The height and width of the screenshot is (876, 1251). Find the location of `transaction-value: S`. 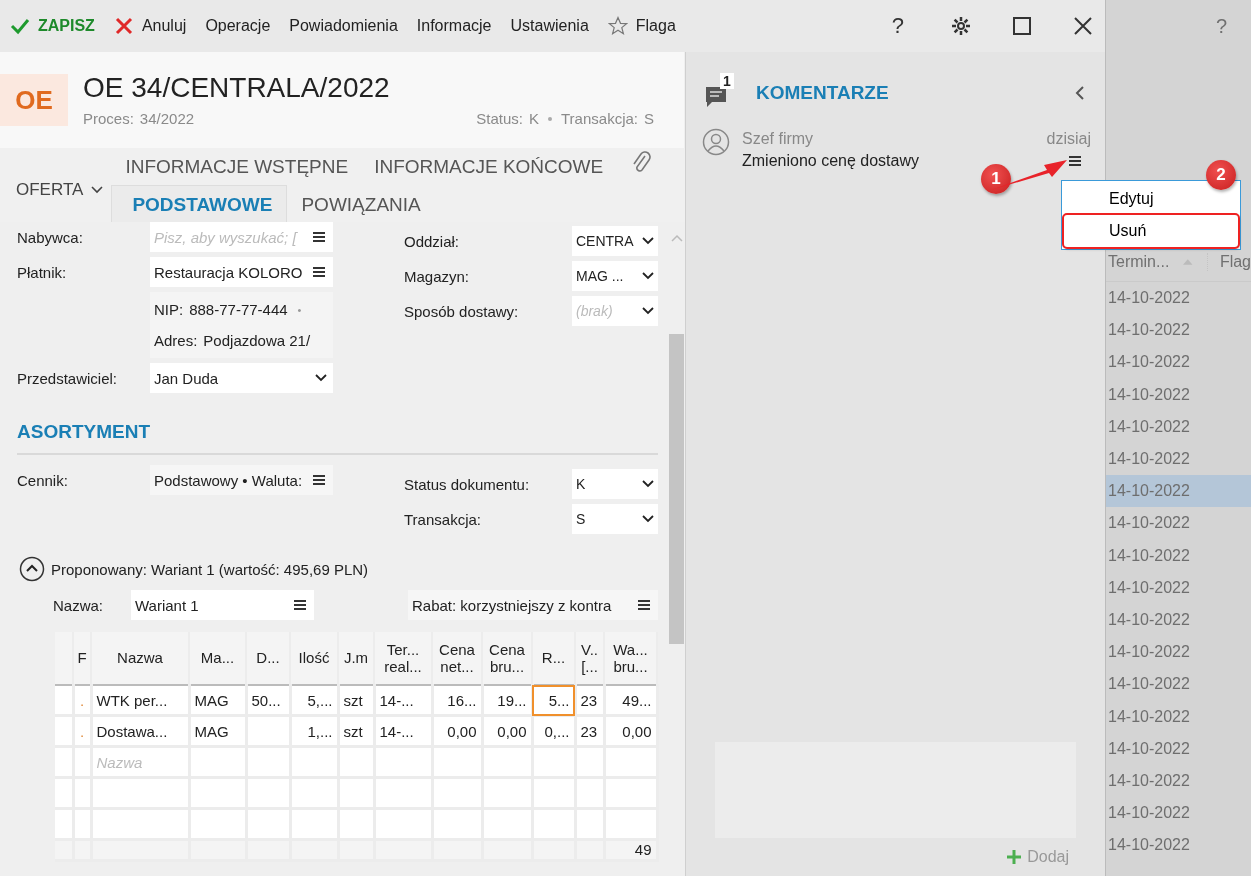

transaction-value: S is located at coordinates (649, 118).